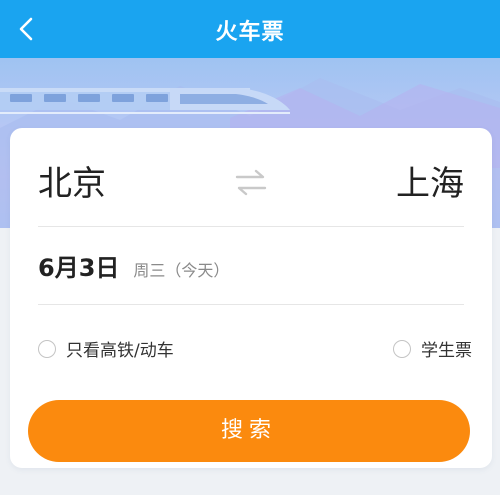  I want to click on arrival-station: 上海, so click(430, 184).